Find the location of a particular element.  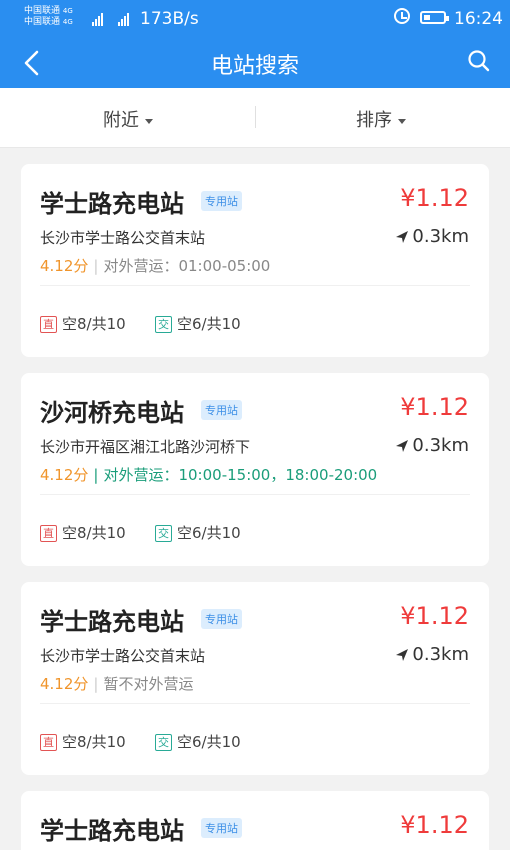

carrier-info: 中国联通 4G 中国联通 4G is located at coordinates (48, 17).